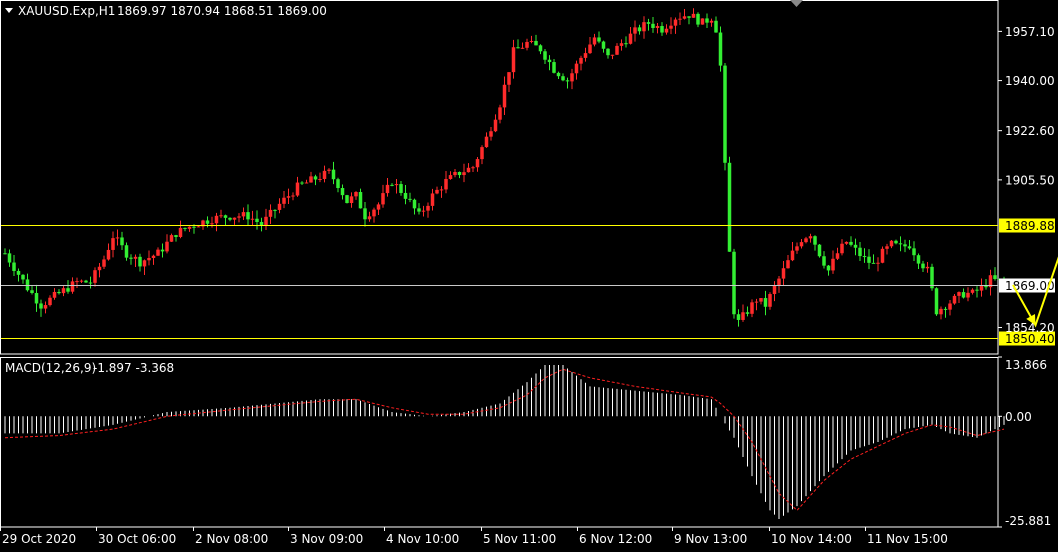 This screenshot has width=1058, height=552. Describe the element at coordinates (796, 3) in the screenshot. I see `scroll-marker-icon` at that location.